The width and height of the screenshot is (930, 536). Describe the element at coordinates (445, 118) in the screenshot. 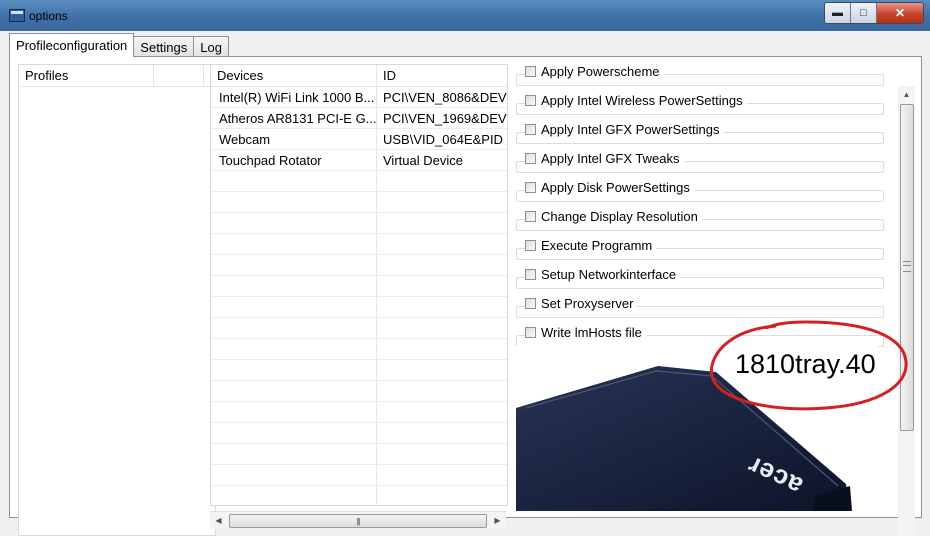

I see `device-id: PCI\VEN_1969&DEV` at that location.